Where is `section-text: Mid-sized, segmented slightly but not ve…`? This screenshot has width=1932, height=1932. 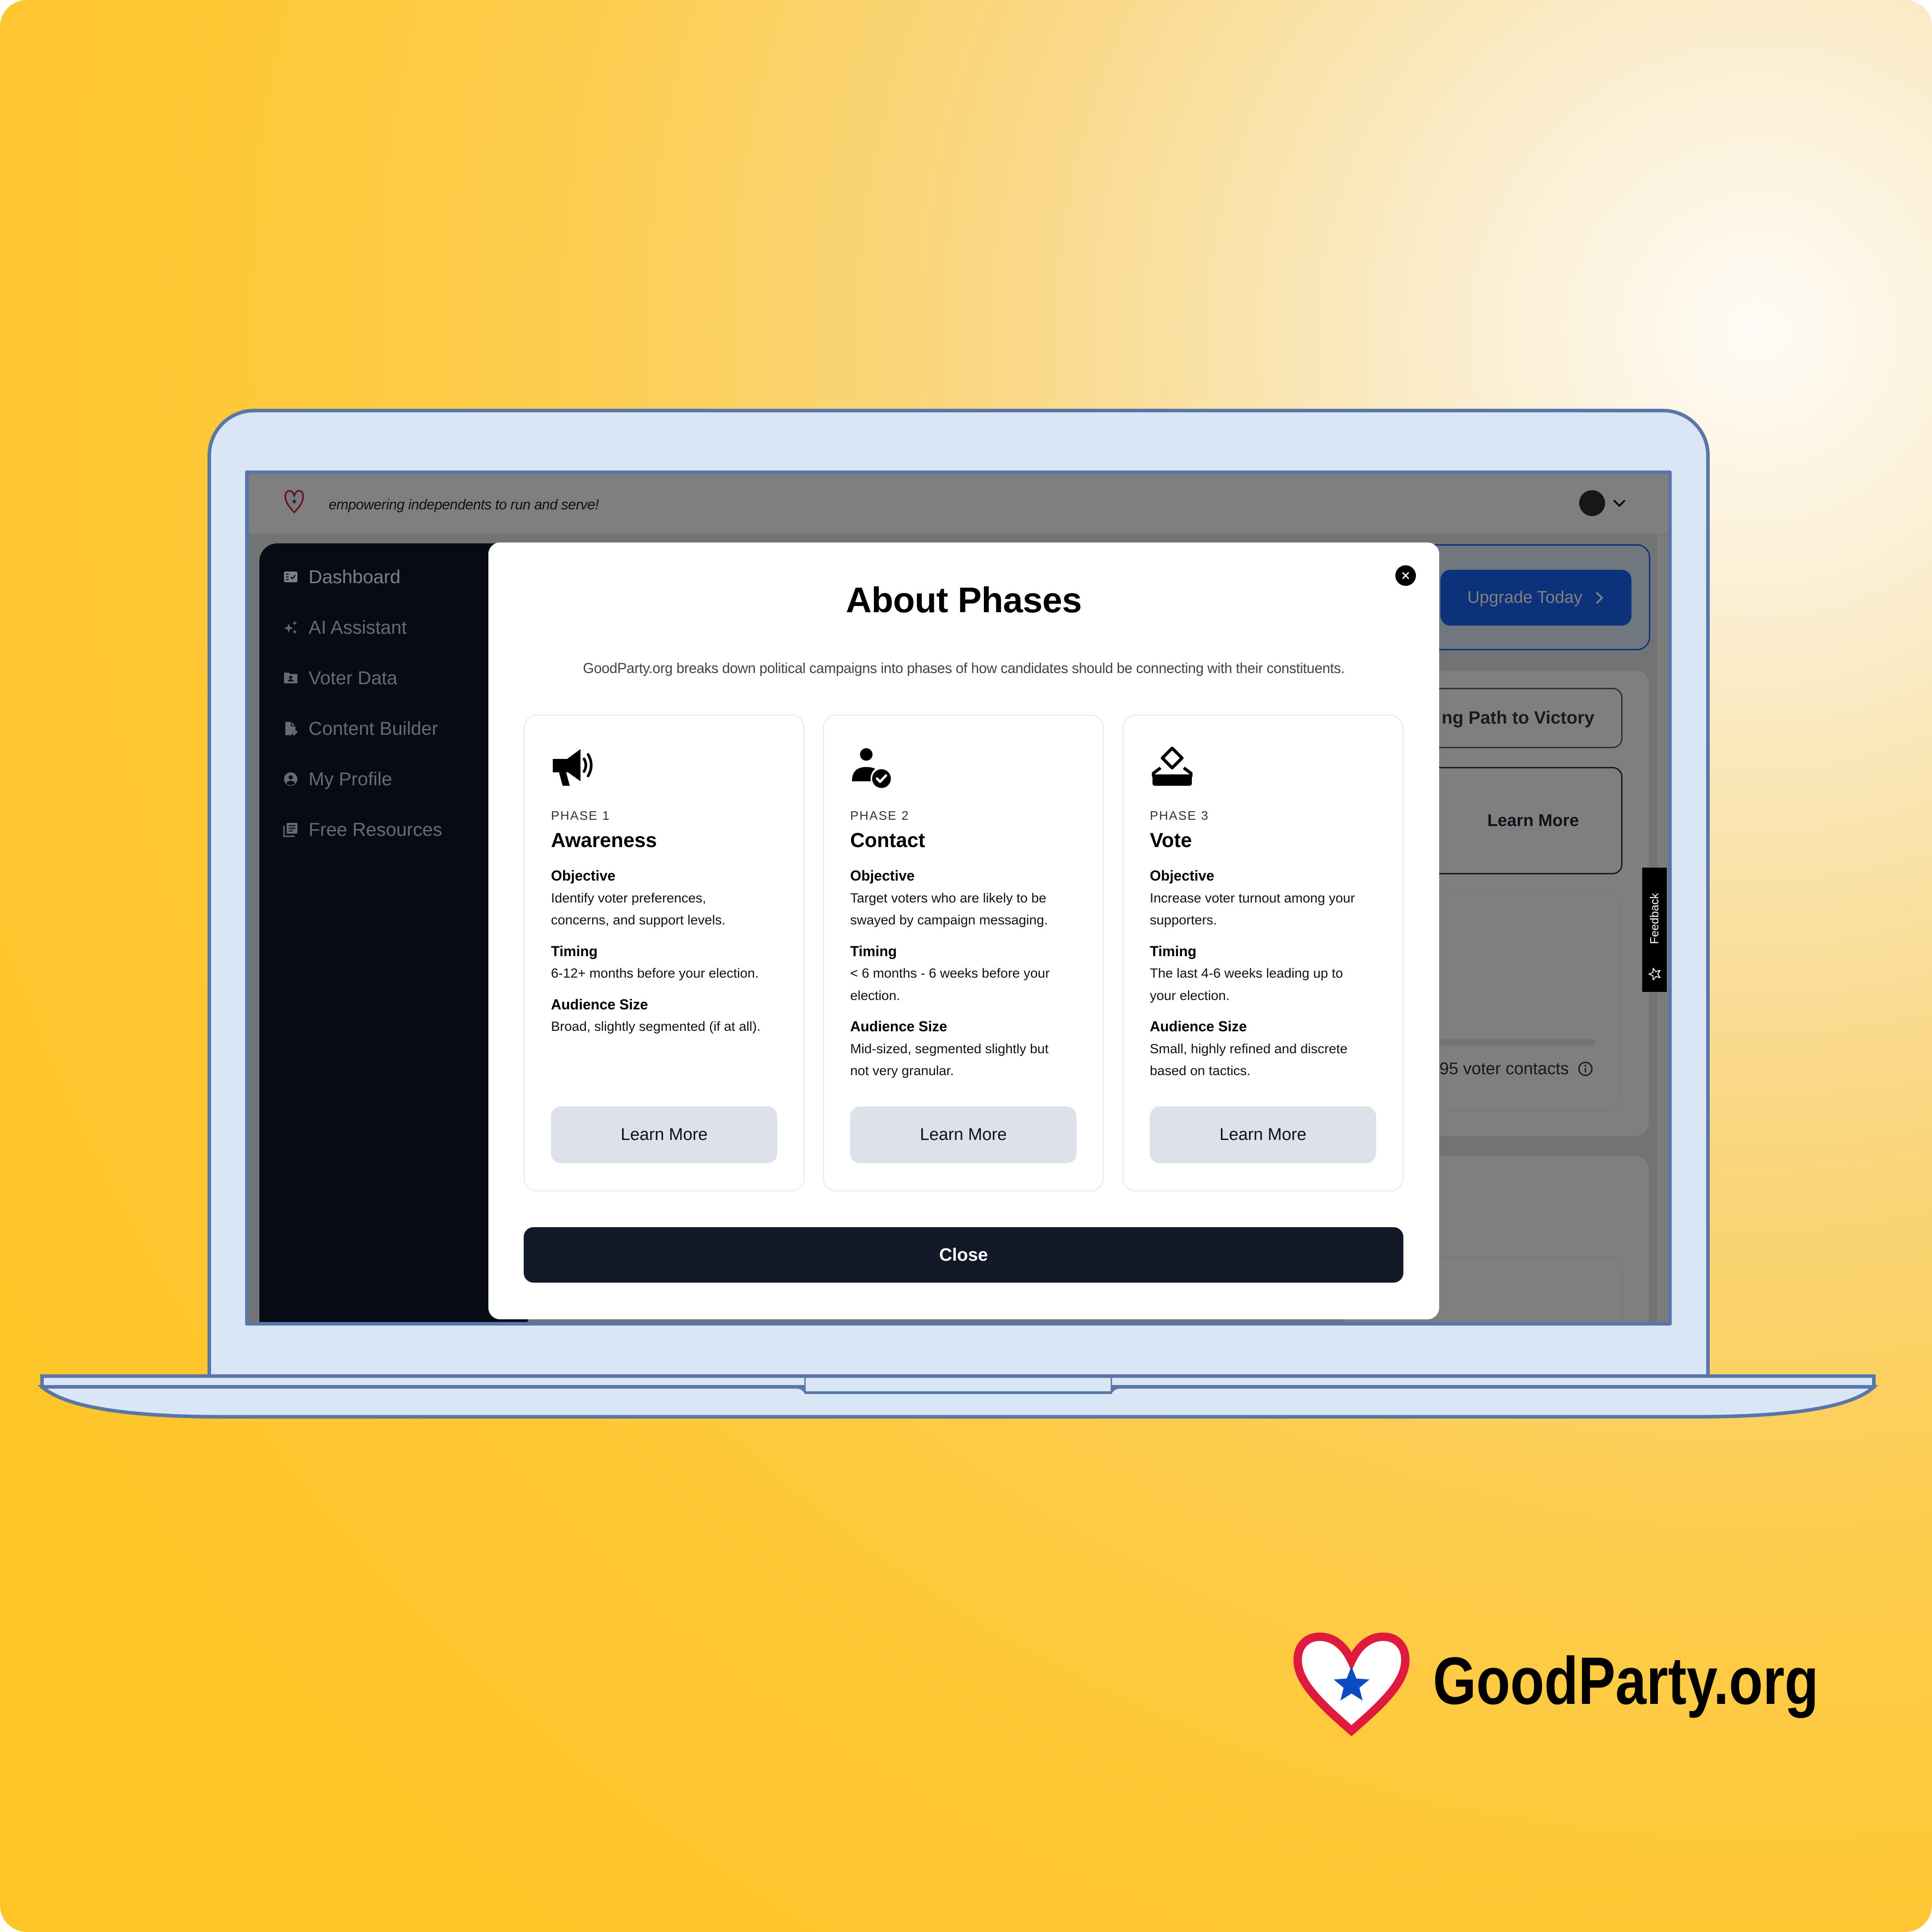
section-text: Mid-sized, segmented slightly but not ve… is located at coordinates (949, 1060).